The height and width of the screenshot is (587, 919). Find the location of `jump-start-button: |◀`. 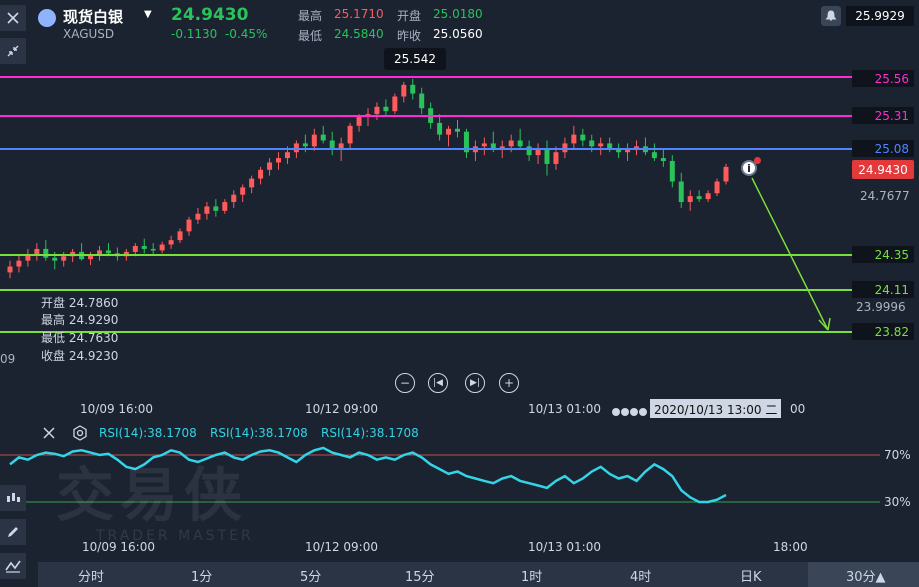

jump-start-button: |◀ is located at coordinates (438, 383).